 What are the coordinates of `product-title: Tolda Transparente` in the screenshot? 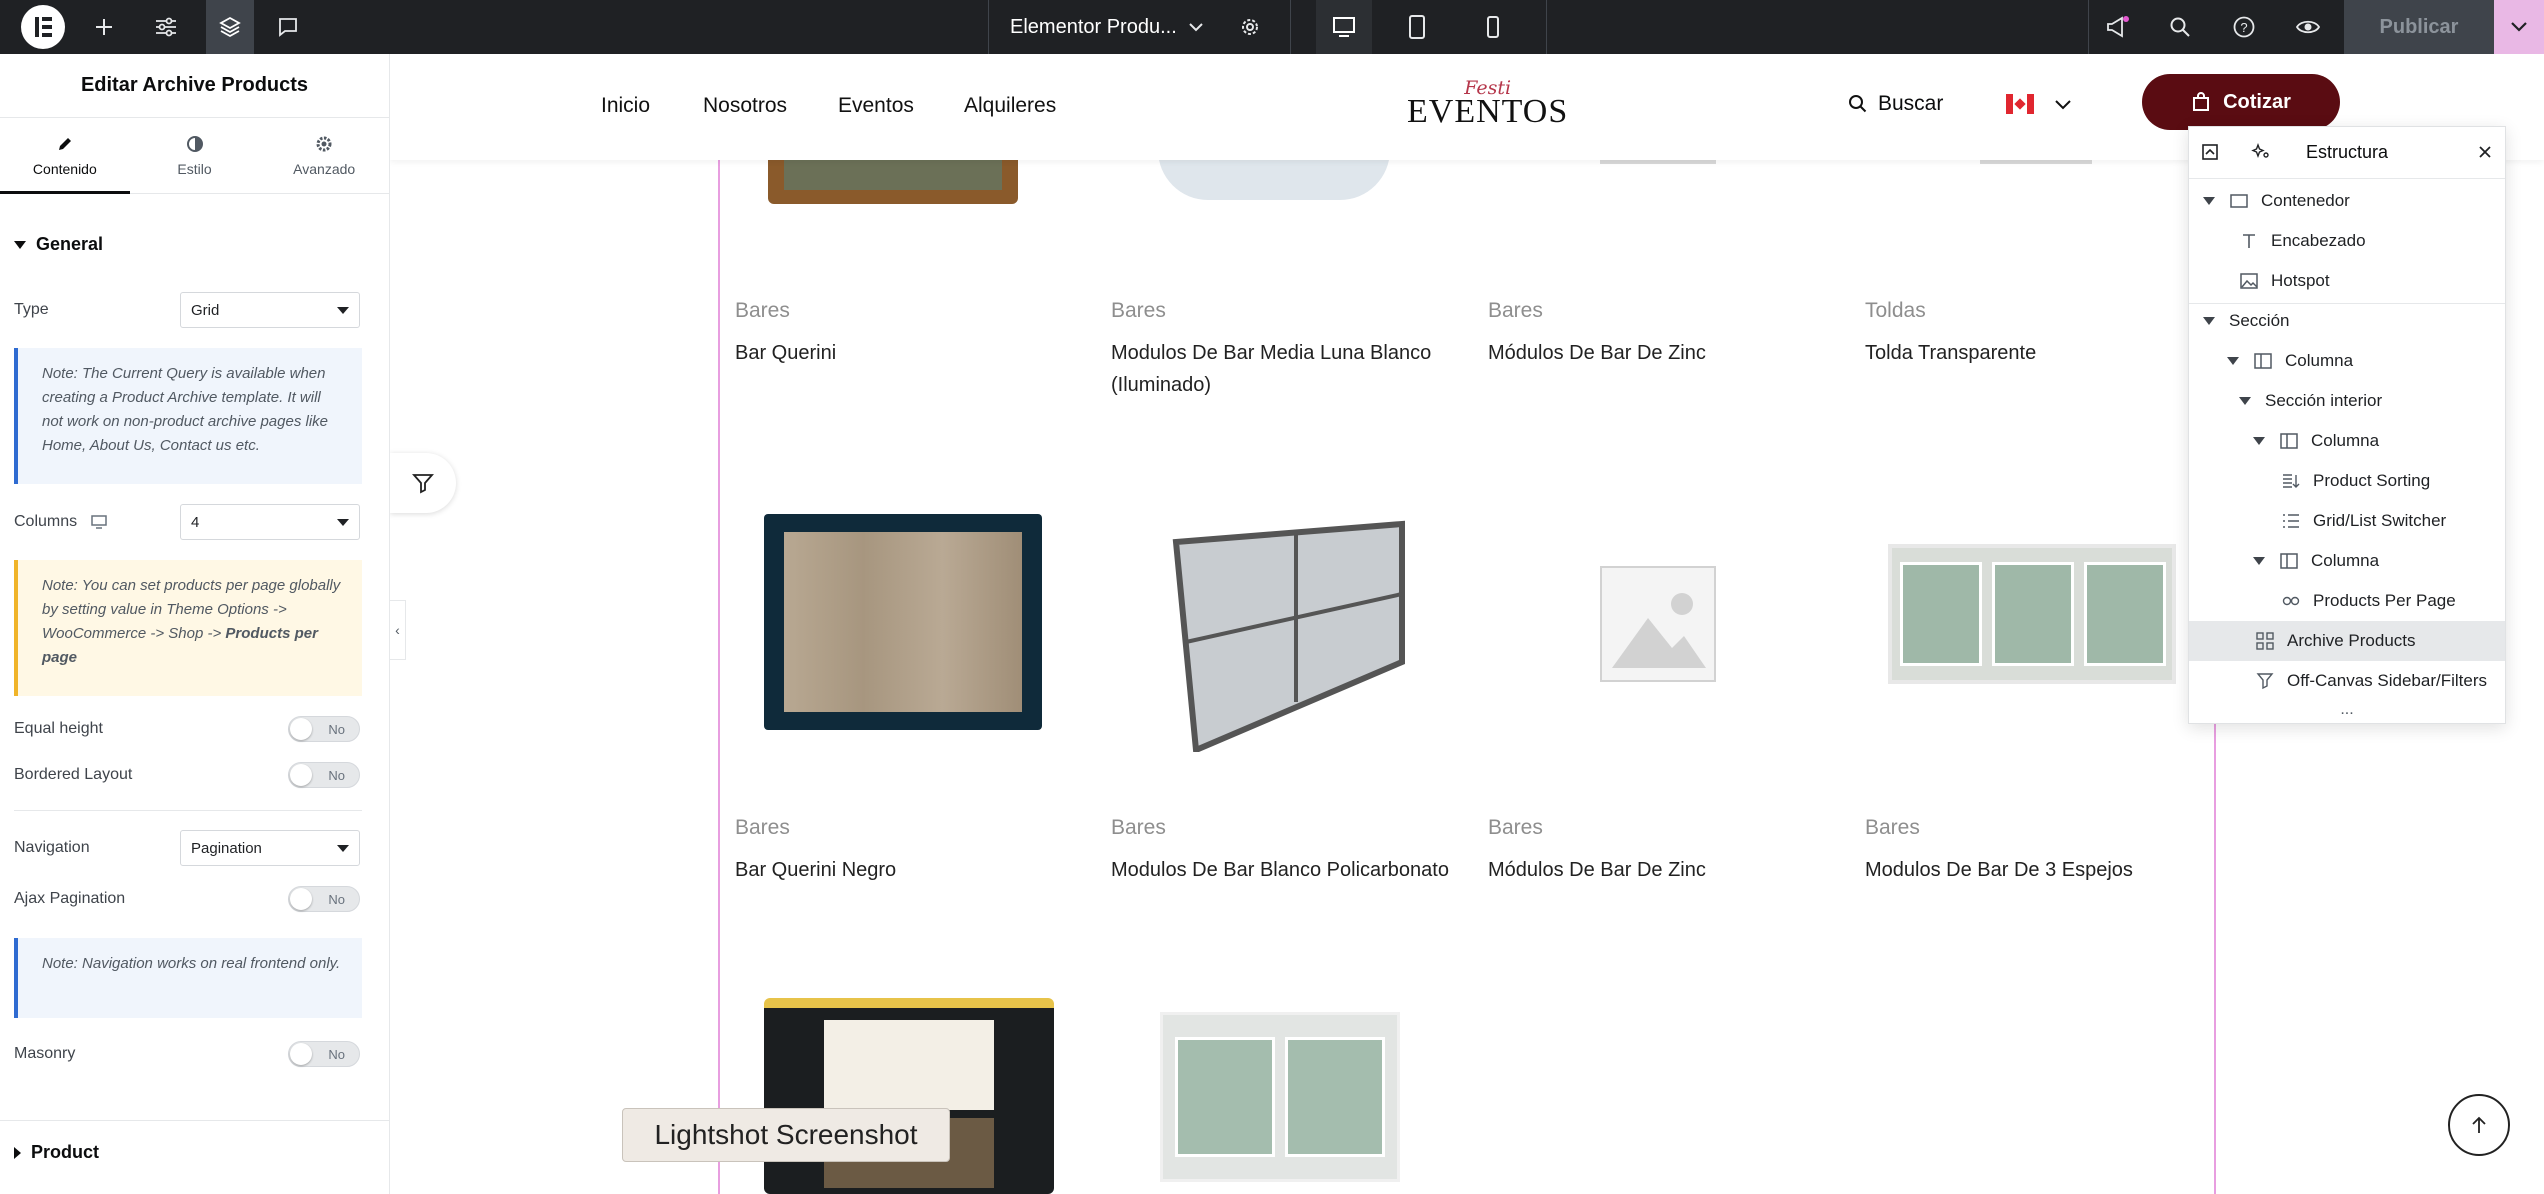 It's located at (2035, 353).